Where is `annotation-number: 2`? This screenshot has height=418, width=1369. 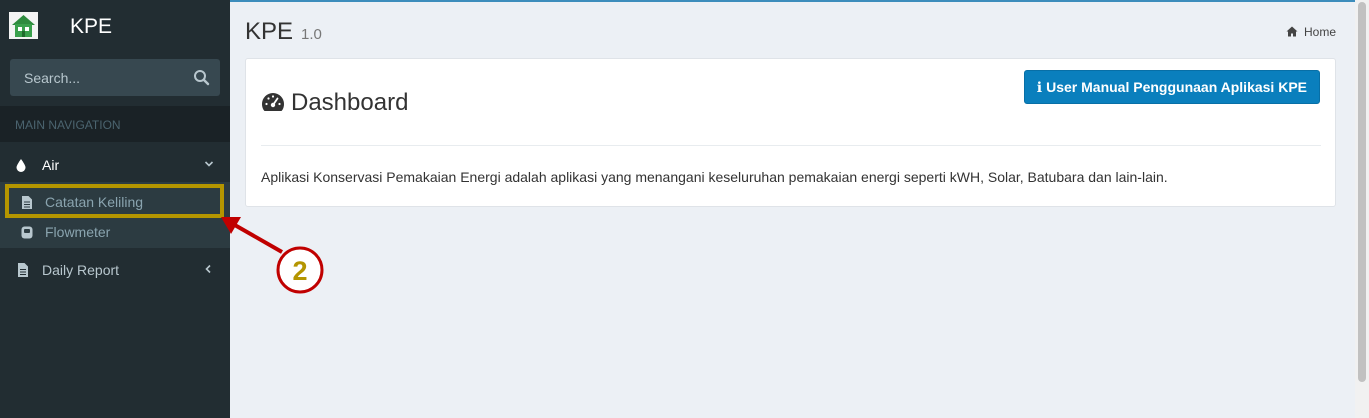
annotation-number: 2 is located at coordinates (299, 271).